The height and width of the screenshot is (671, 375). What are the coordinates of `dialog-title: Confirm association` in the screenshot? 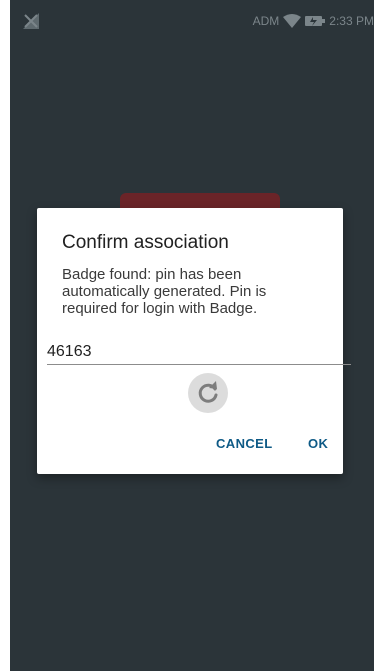 It's located at (145, 242).